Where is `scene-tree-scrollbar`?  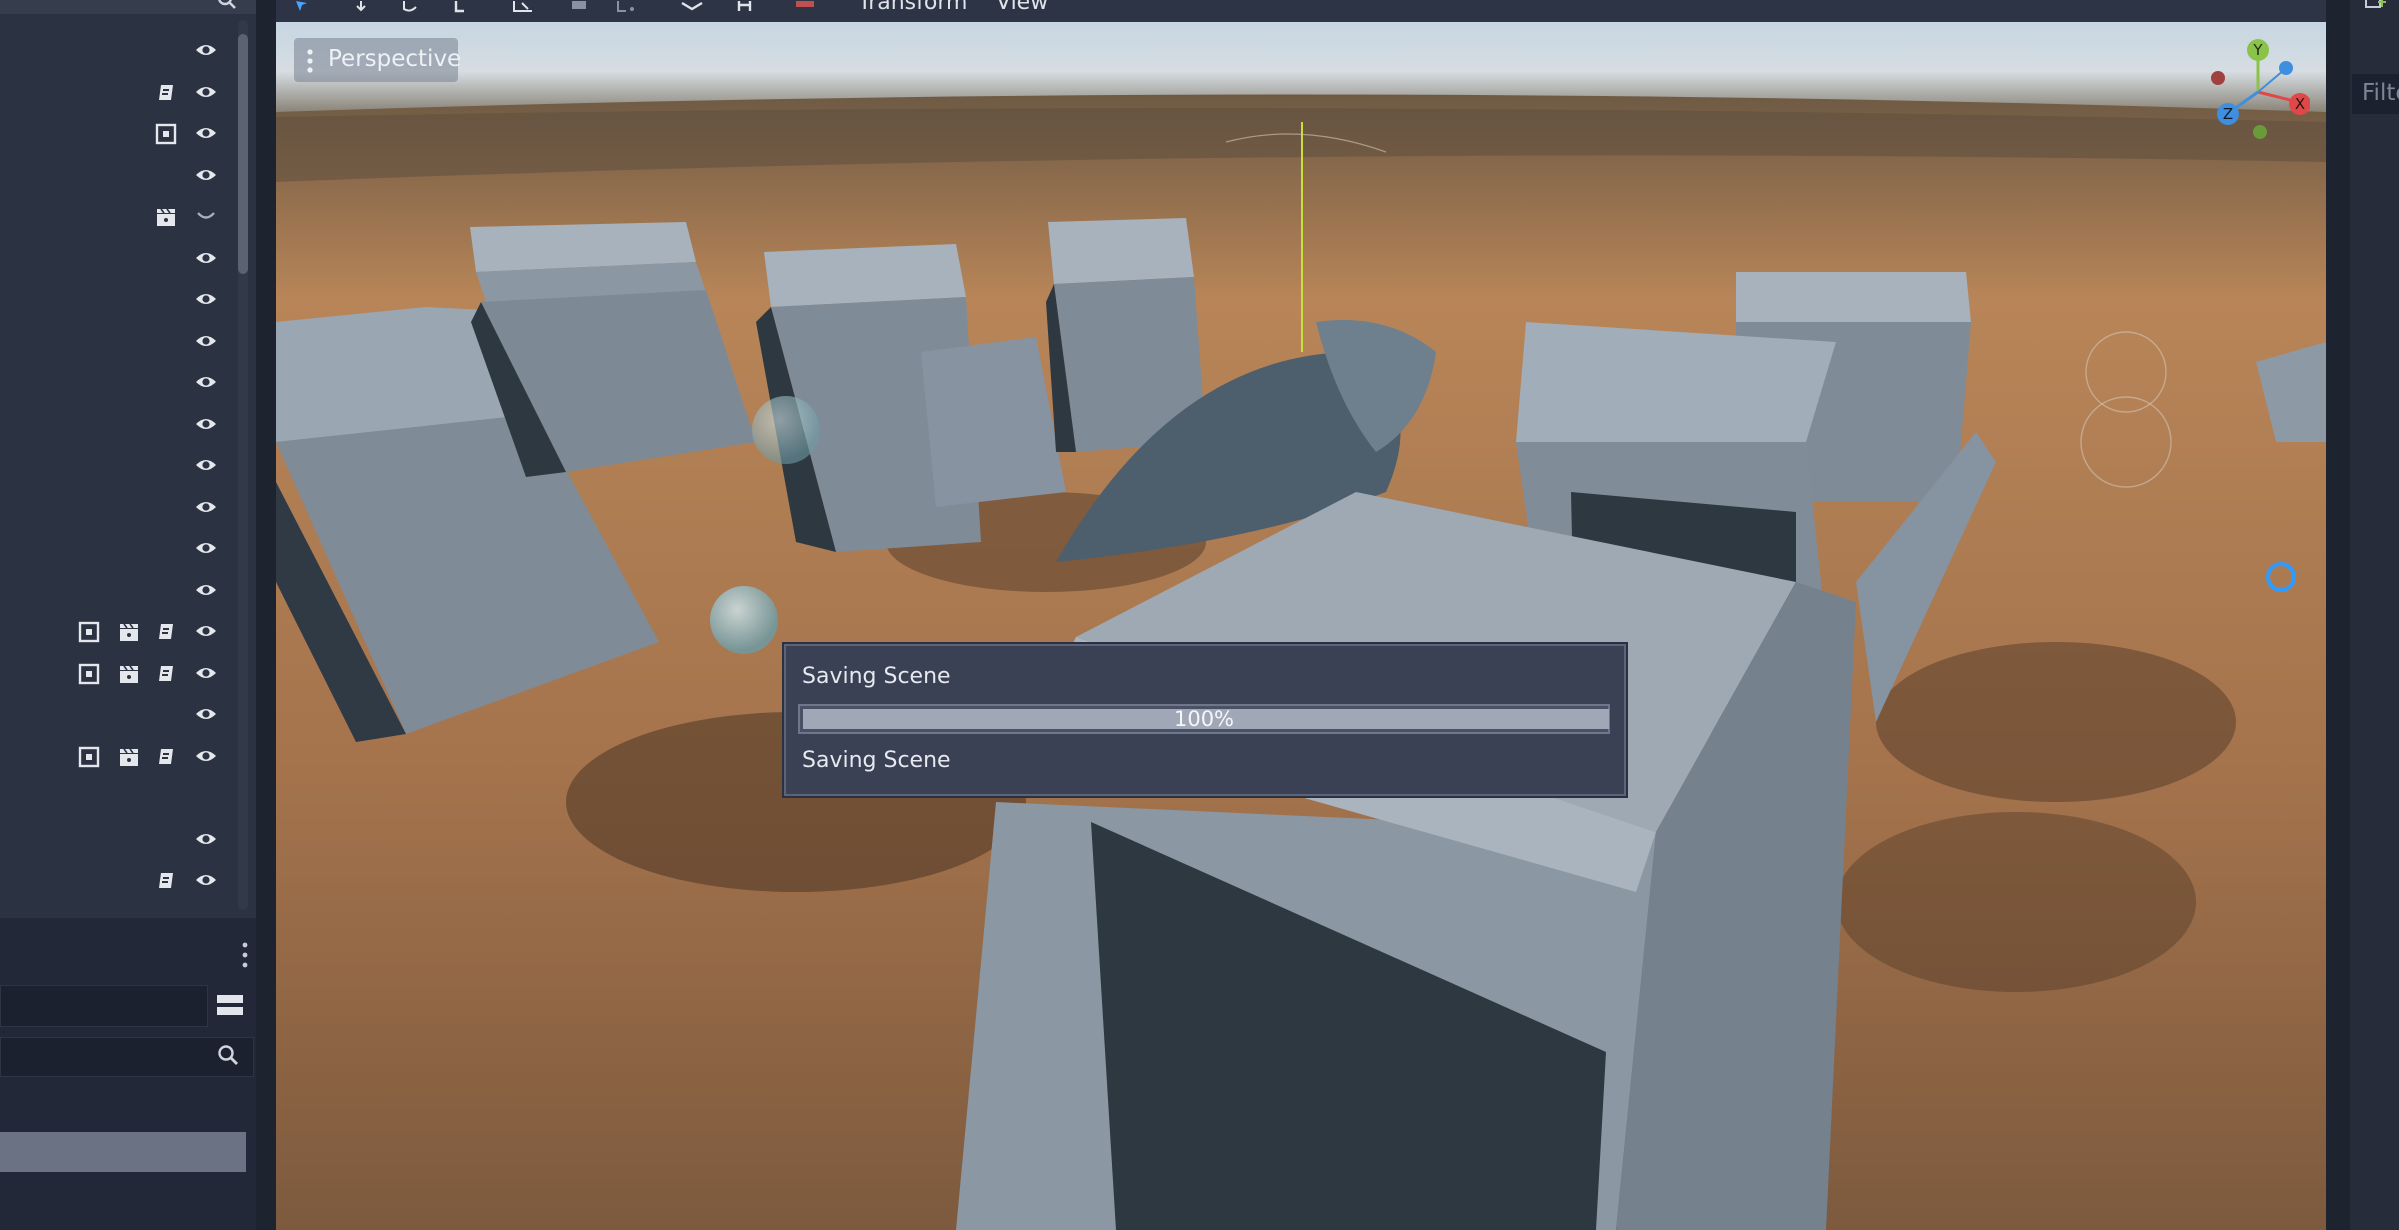 scene-tree-scrollbar is located at coordinates (243, 154).